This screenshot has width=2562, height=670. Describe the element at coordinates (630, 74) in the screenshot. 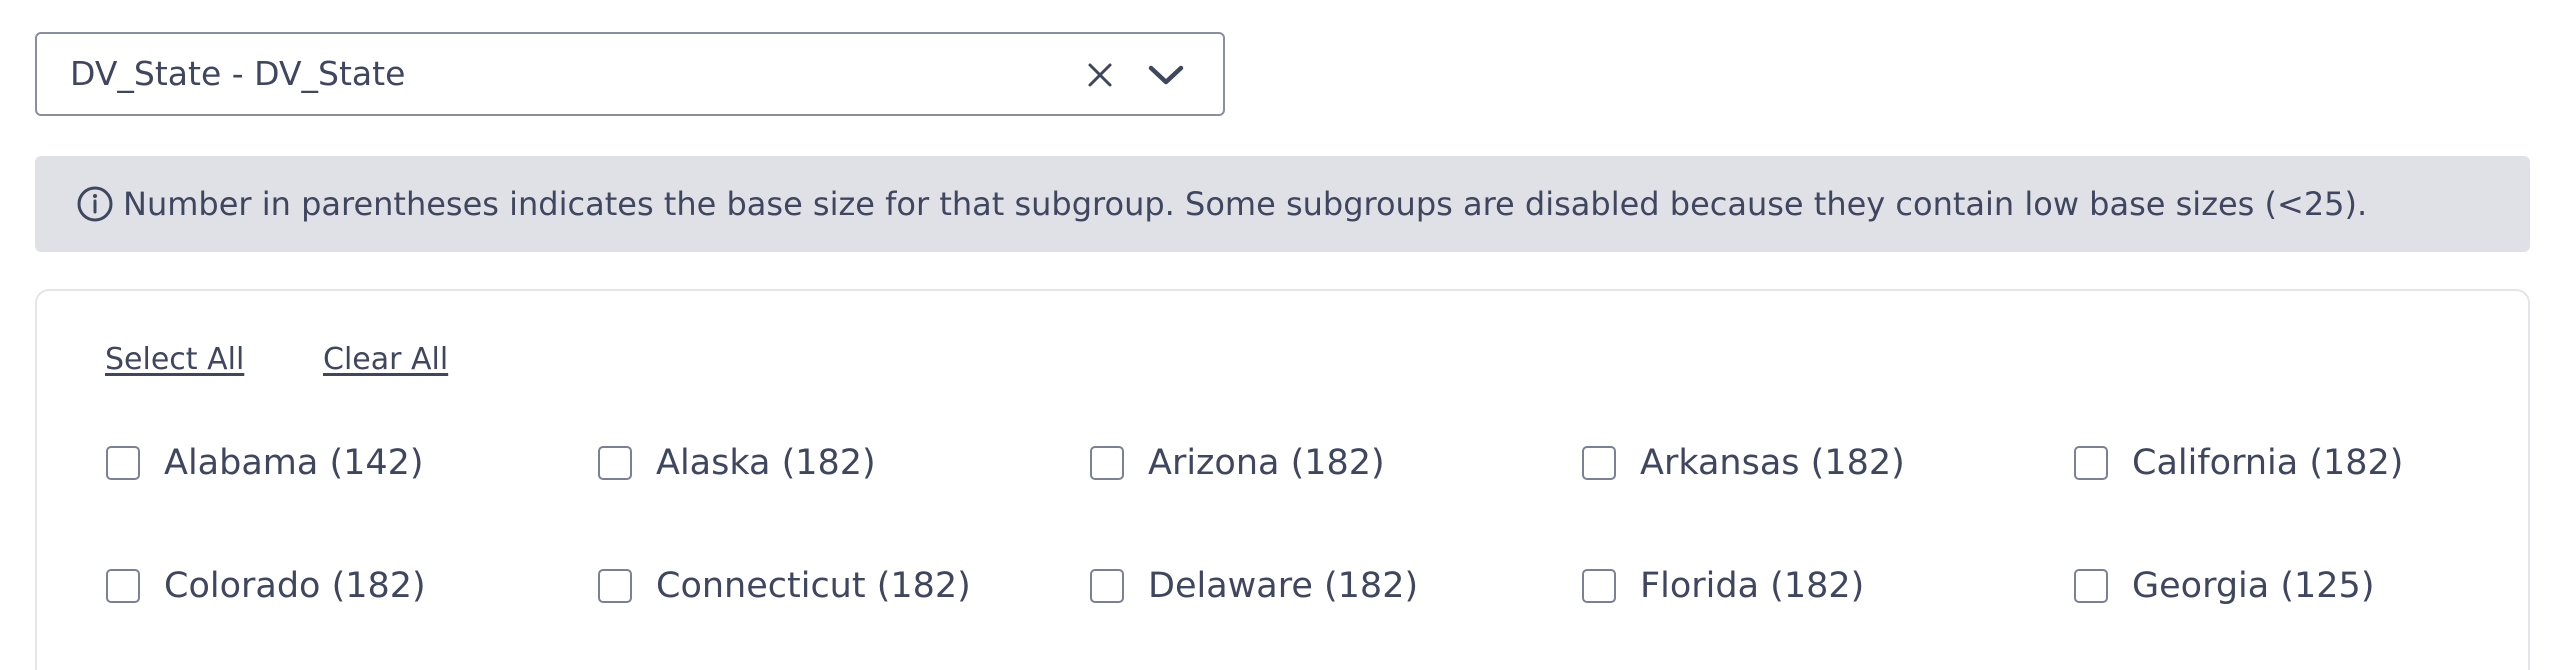

I see `subgroup-variable-dropdown: DV_State - DV_State` at that location.